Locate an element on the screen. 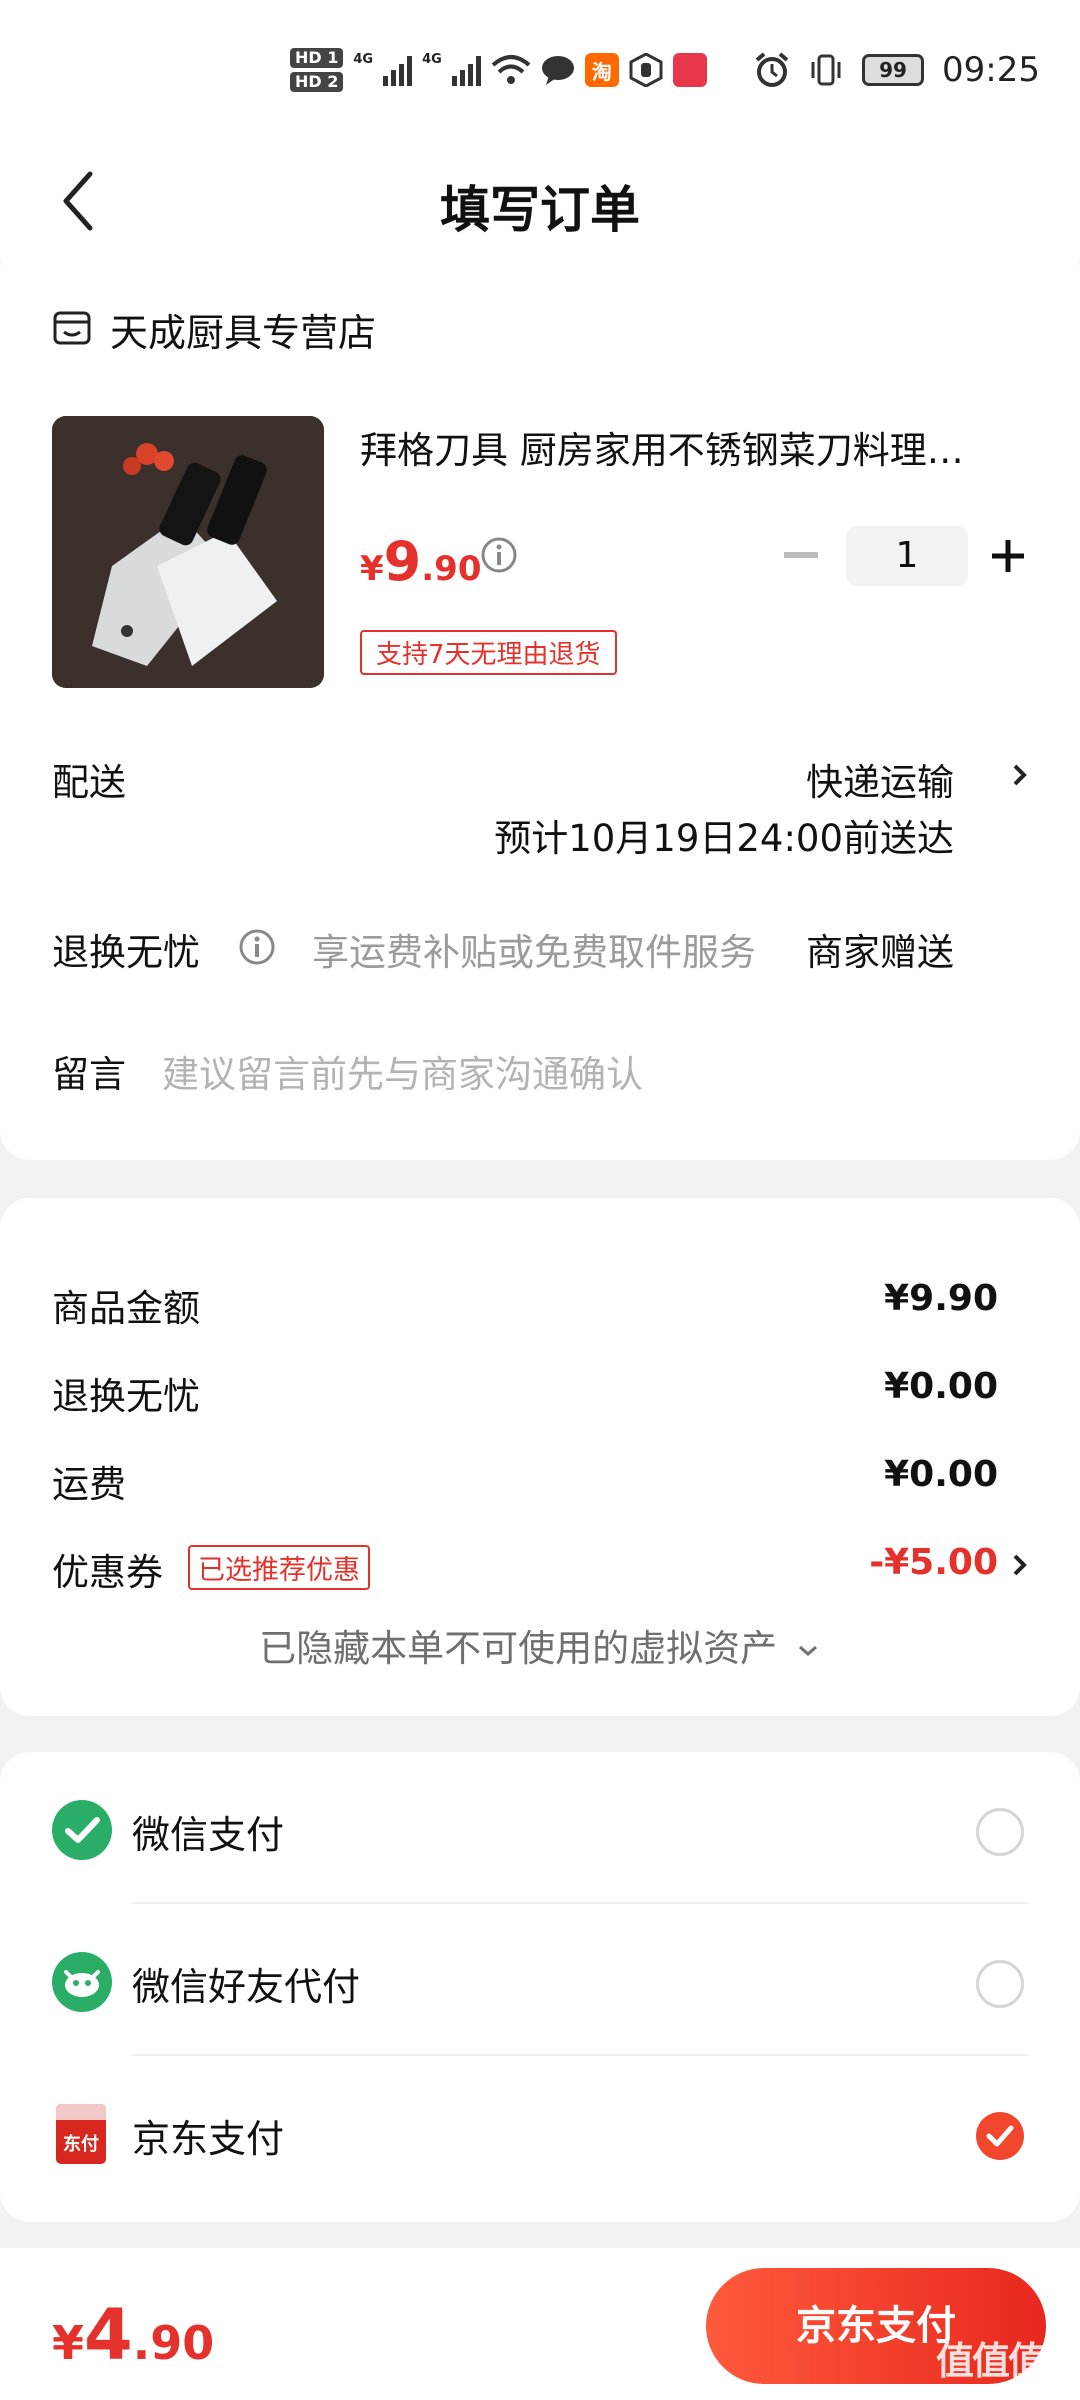 This screenshot has height=2400, width=1080. worry-free-value: 商家赠送 is located at coordinates (880, 952).